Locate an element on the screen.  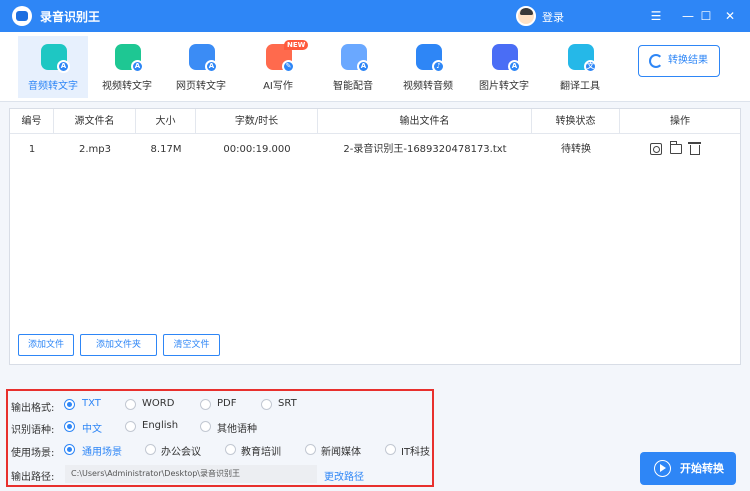
title-bar: 录音识别王 登录 ☰ — ☐ ✕ is located at coordinates (375, 16).